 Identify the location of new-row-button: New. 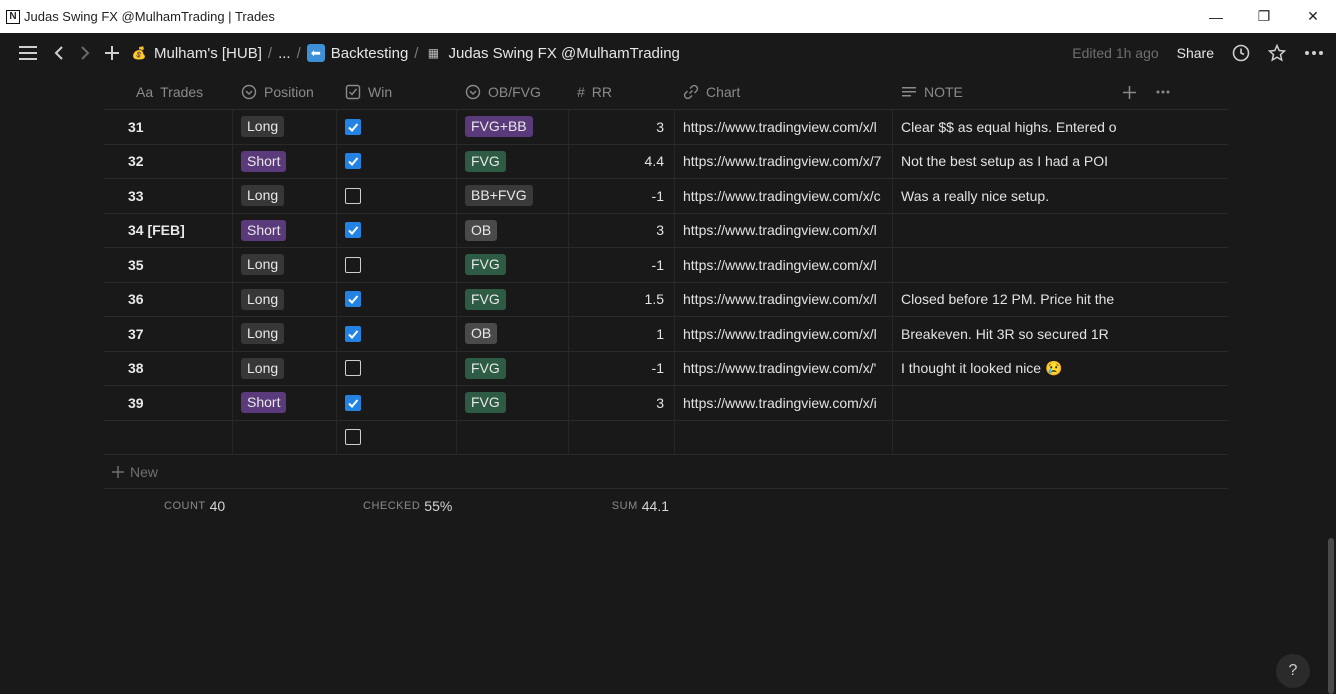
(666, 472).